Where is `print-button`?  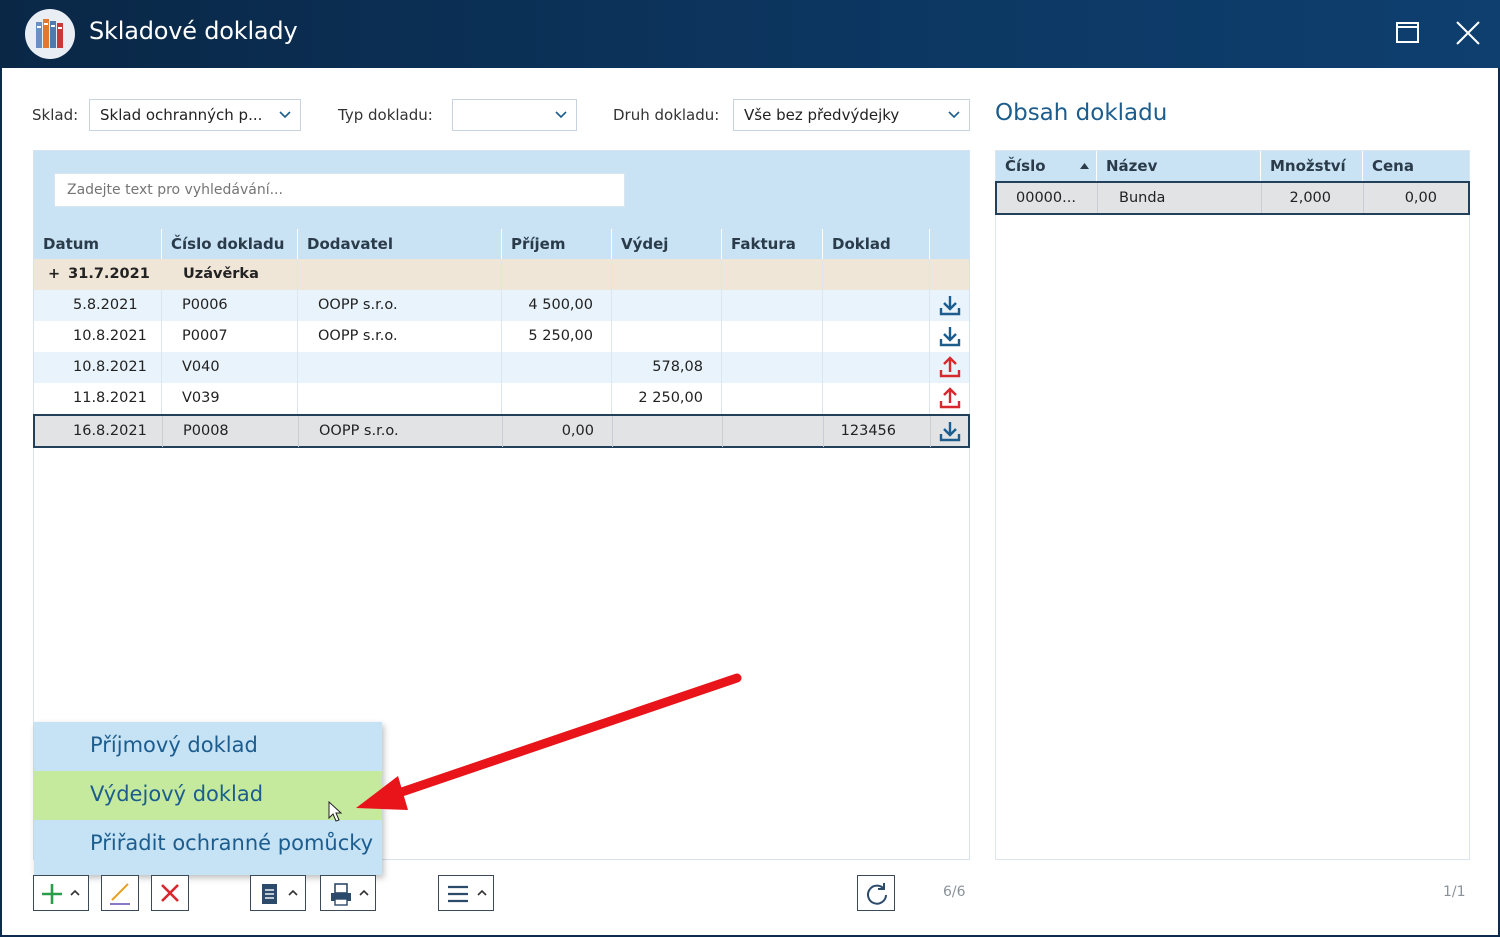 print-button is located at coordinates (348, 893).